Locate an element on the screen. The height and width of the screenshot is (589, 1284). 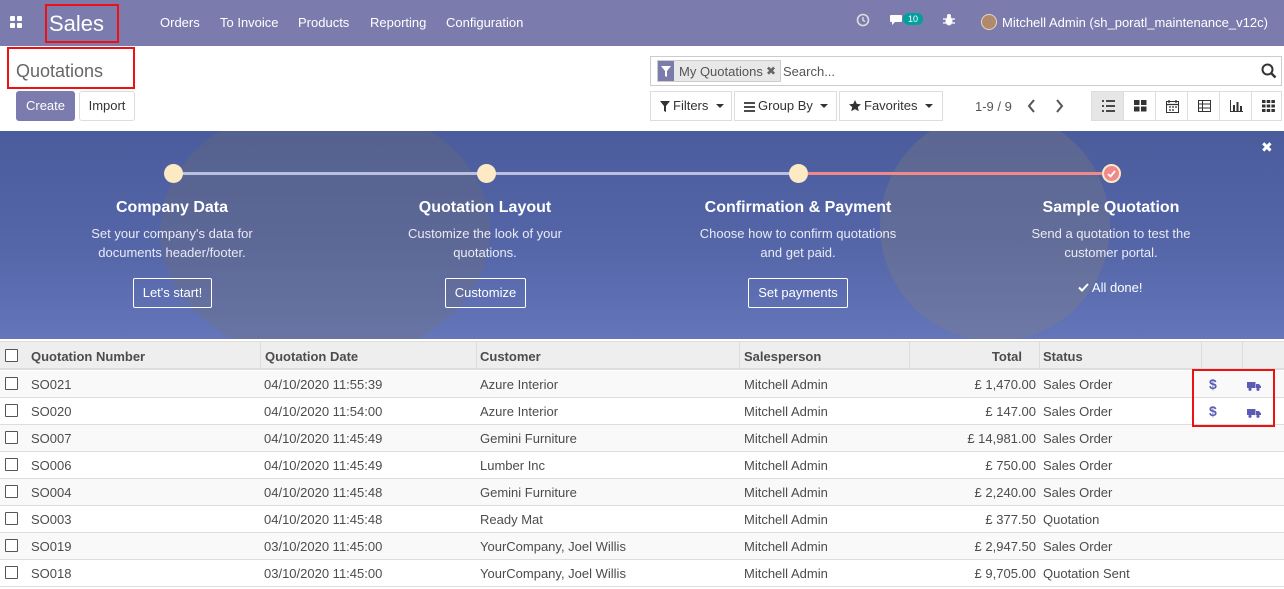
debug-bug-icon is located at coordinates (949, 21).